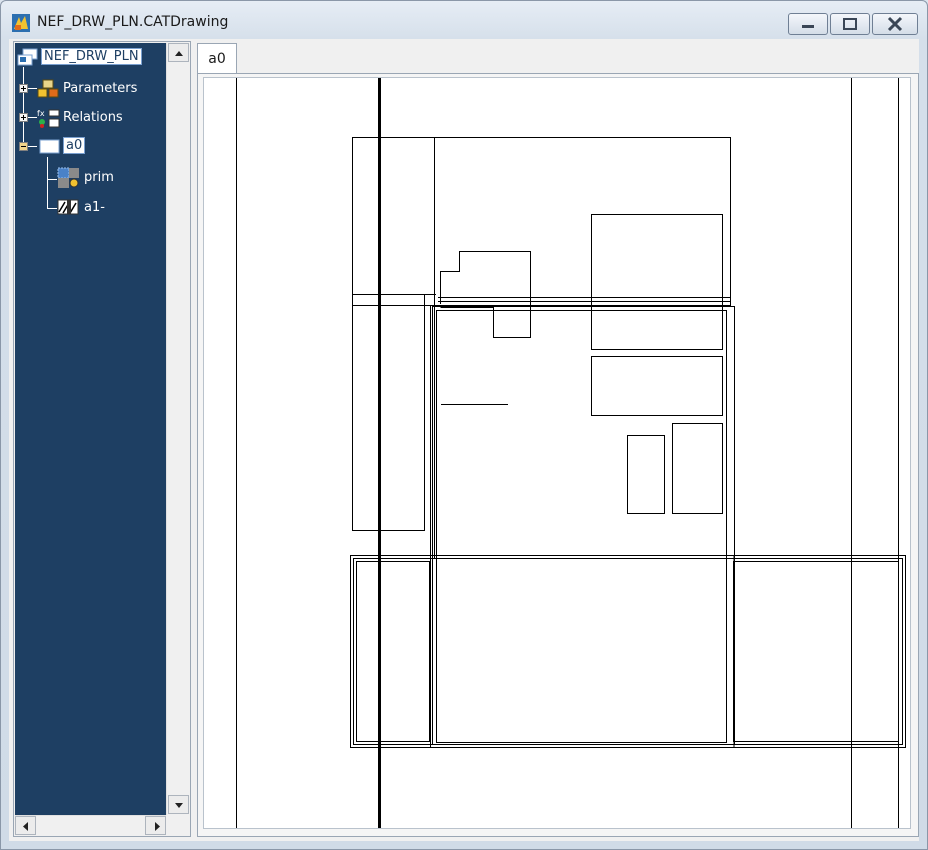  I want to click on catia-drawing-icon, so click(21, 23).